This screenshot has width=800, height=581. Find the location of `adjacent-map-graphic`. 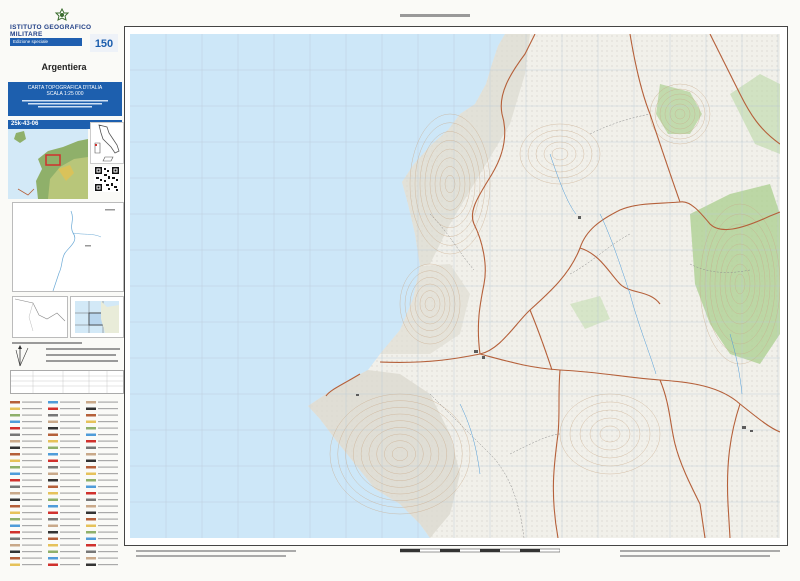

adjacent-map-graphic is located at coordinates (40, 315).